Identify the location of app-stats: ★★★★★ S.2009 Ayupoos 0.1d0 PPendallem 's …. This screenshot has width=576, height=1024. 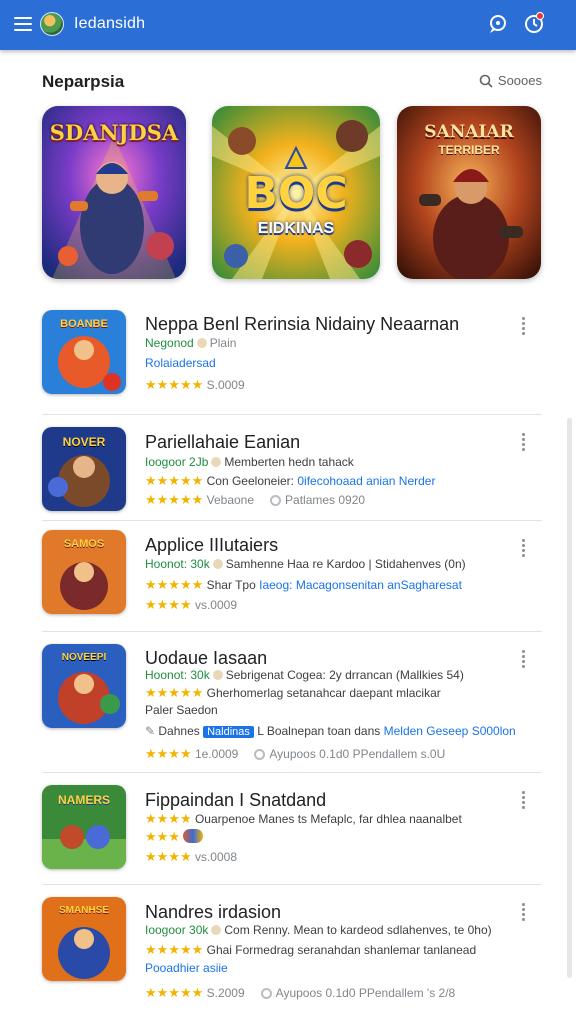
(300, 992).